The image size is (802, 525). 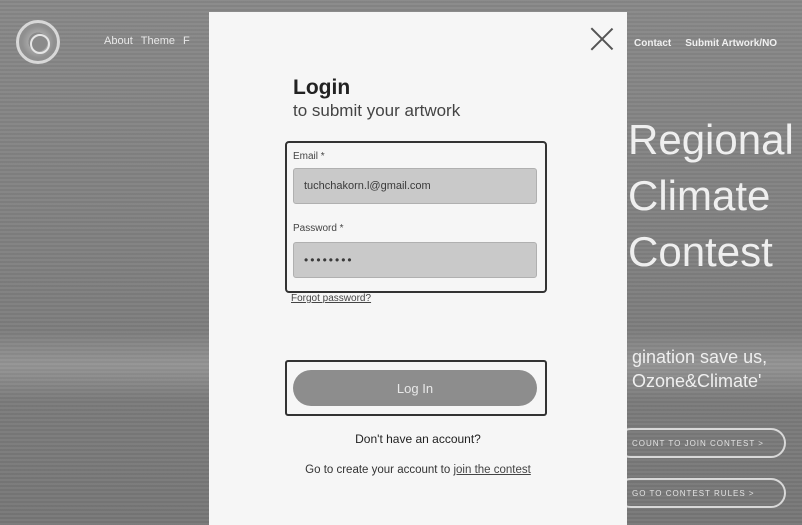 What do you see at coordinates (415, 186) in the screenshot?
I see `email-field` at bounding box center [415, 186].